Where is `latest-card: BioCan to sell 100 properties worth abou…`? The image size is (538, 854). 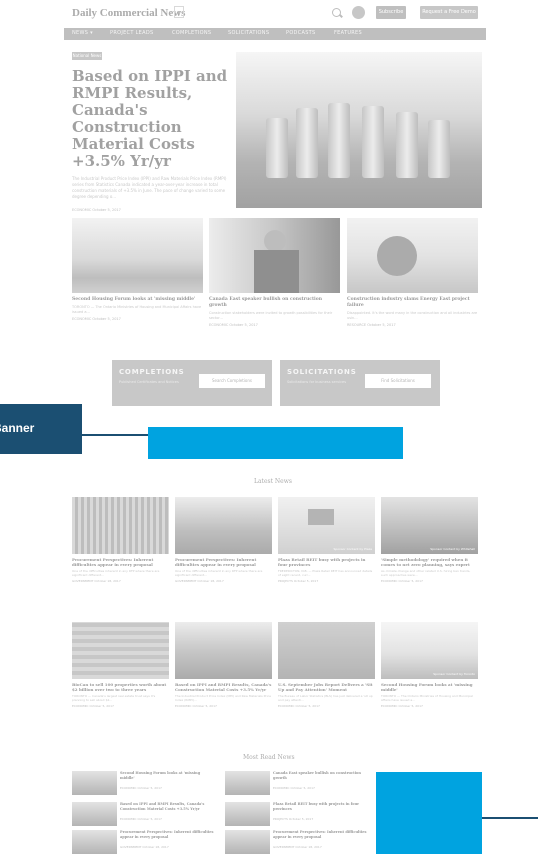 latest-card: BioCan to sell 100 properties worth abou… is located at coordinates (120, 665).